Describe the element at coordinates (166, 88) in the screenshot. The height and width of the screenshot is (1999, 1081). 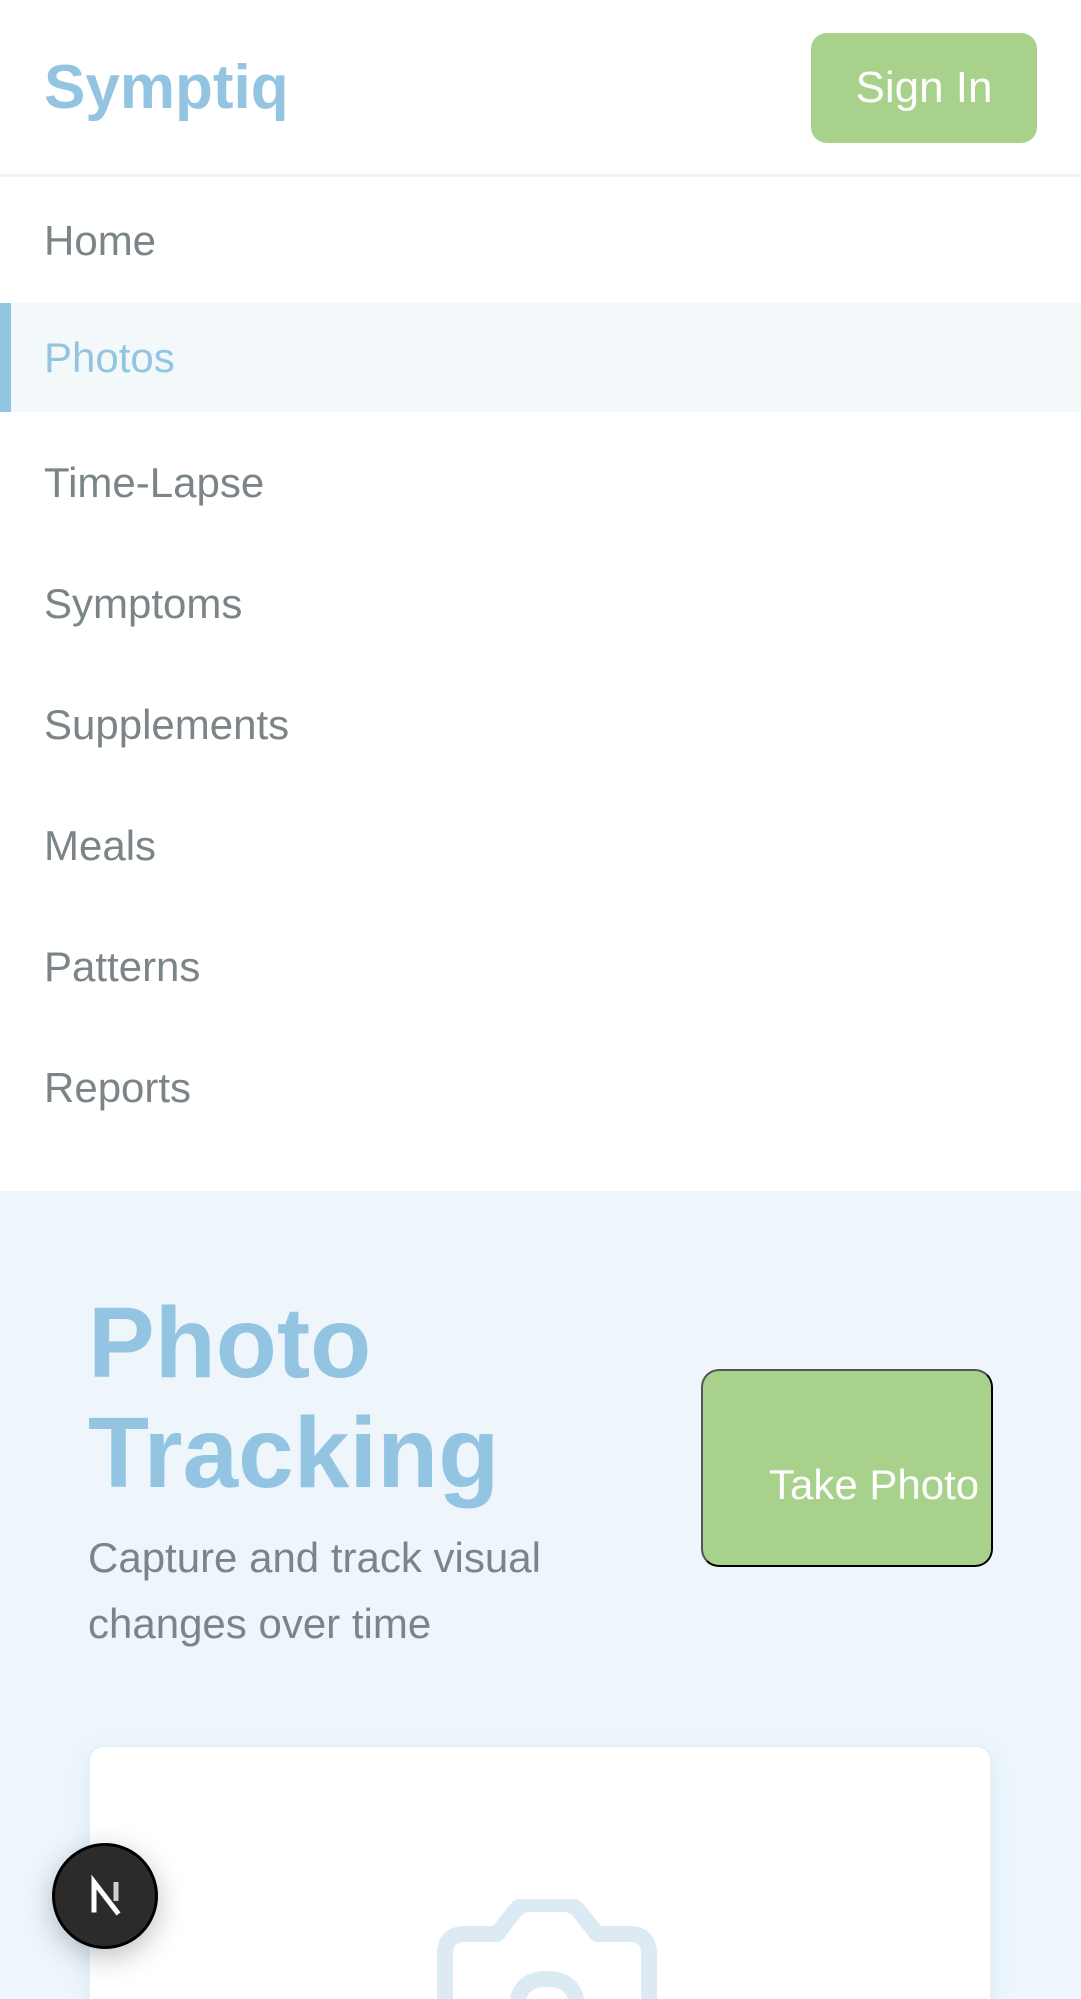
I see `brand-logo: Symptiq` at that location.